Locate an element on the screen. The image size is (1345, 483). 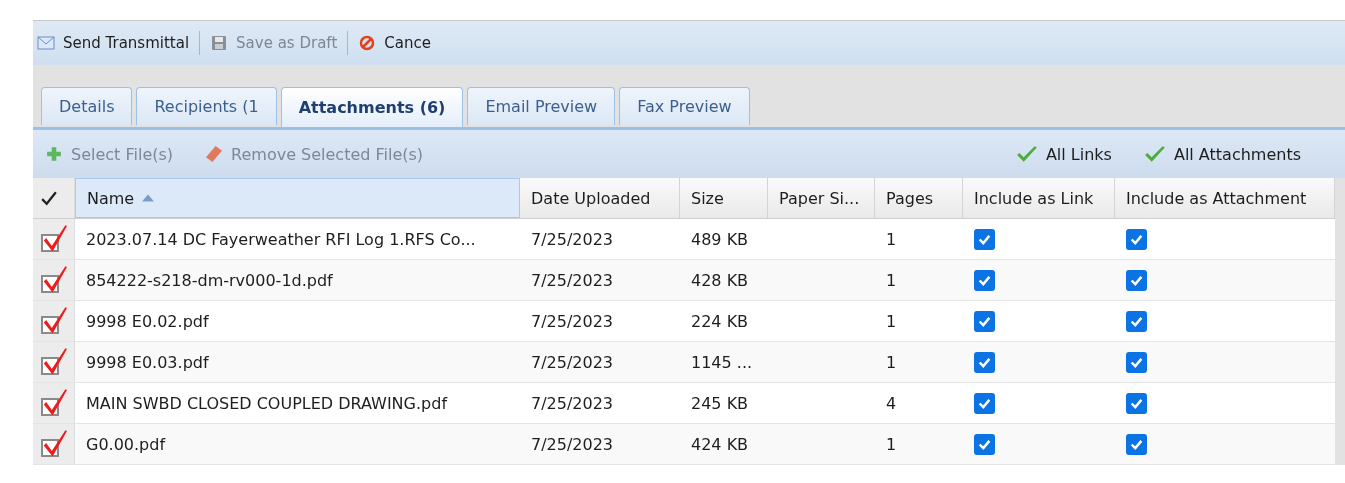
envelope-icon is located at coordinates (46, 43).